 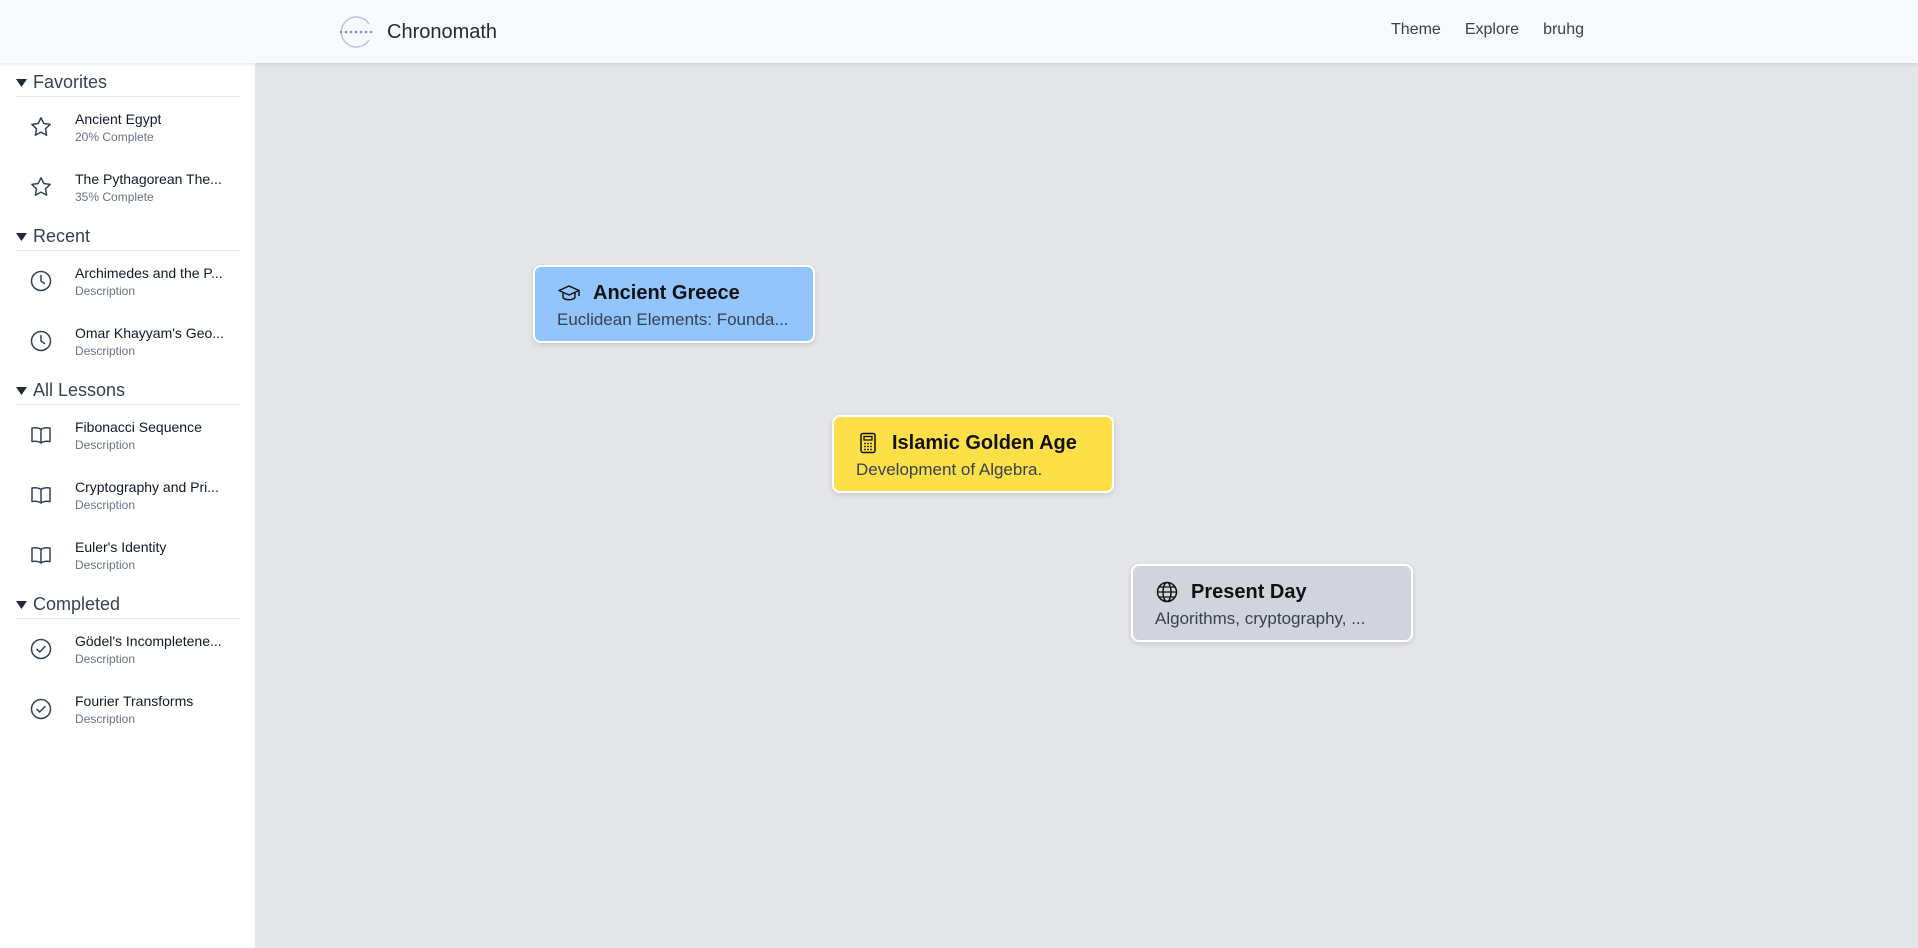 What do you see at coordinates (127, 388) in the screenshot?
I see `section-header-all-lessons: All Lessons` at bounding box center [127, 388].